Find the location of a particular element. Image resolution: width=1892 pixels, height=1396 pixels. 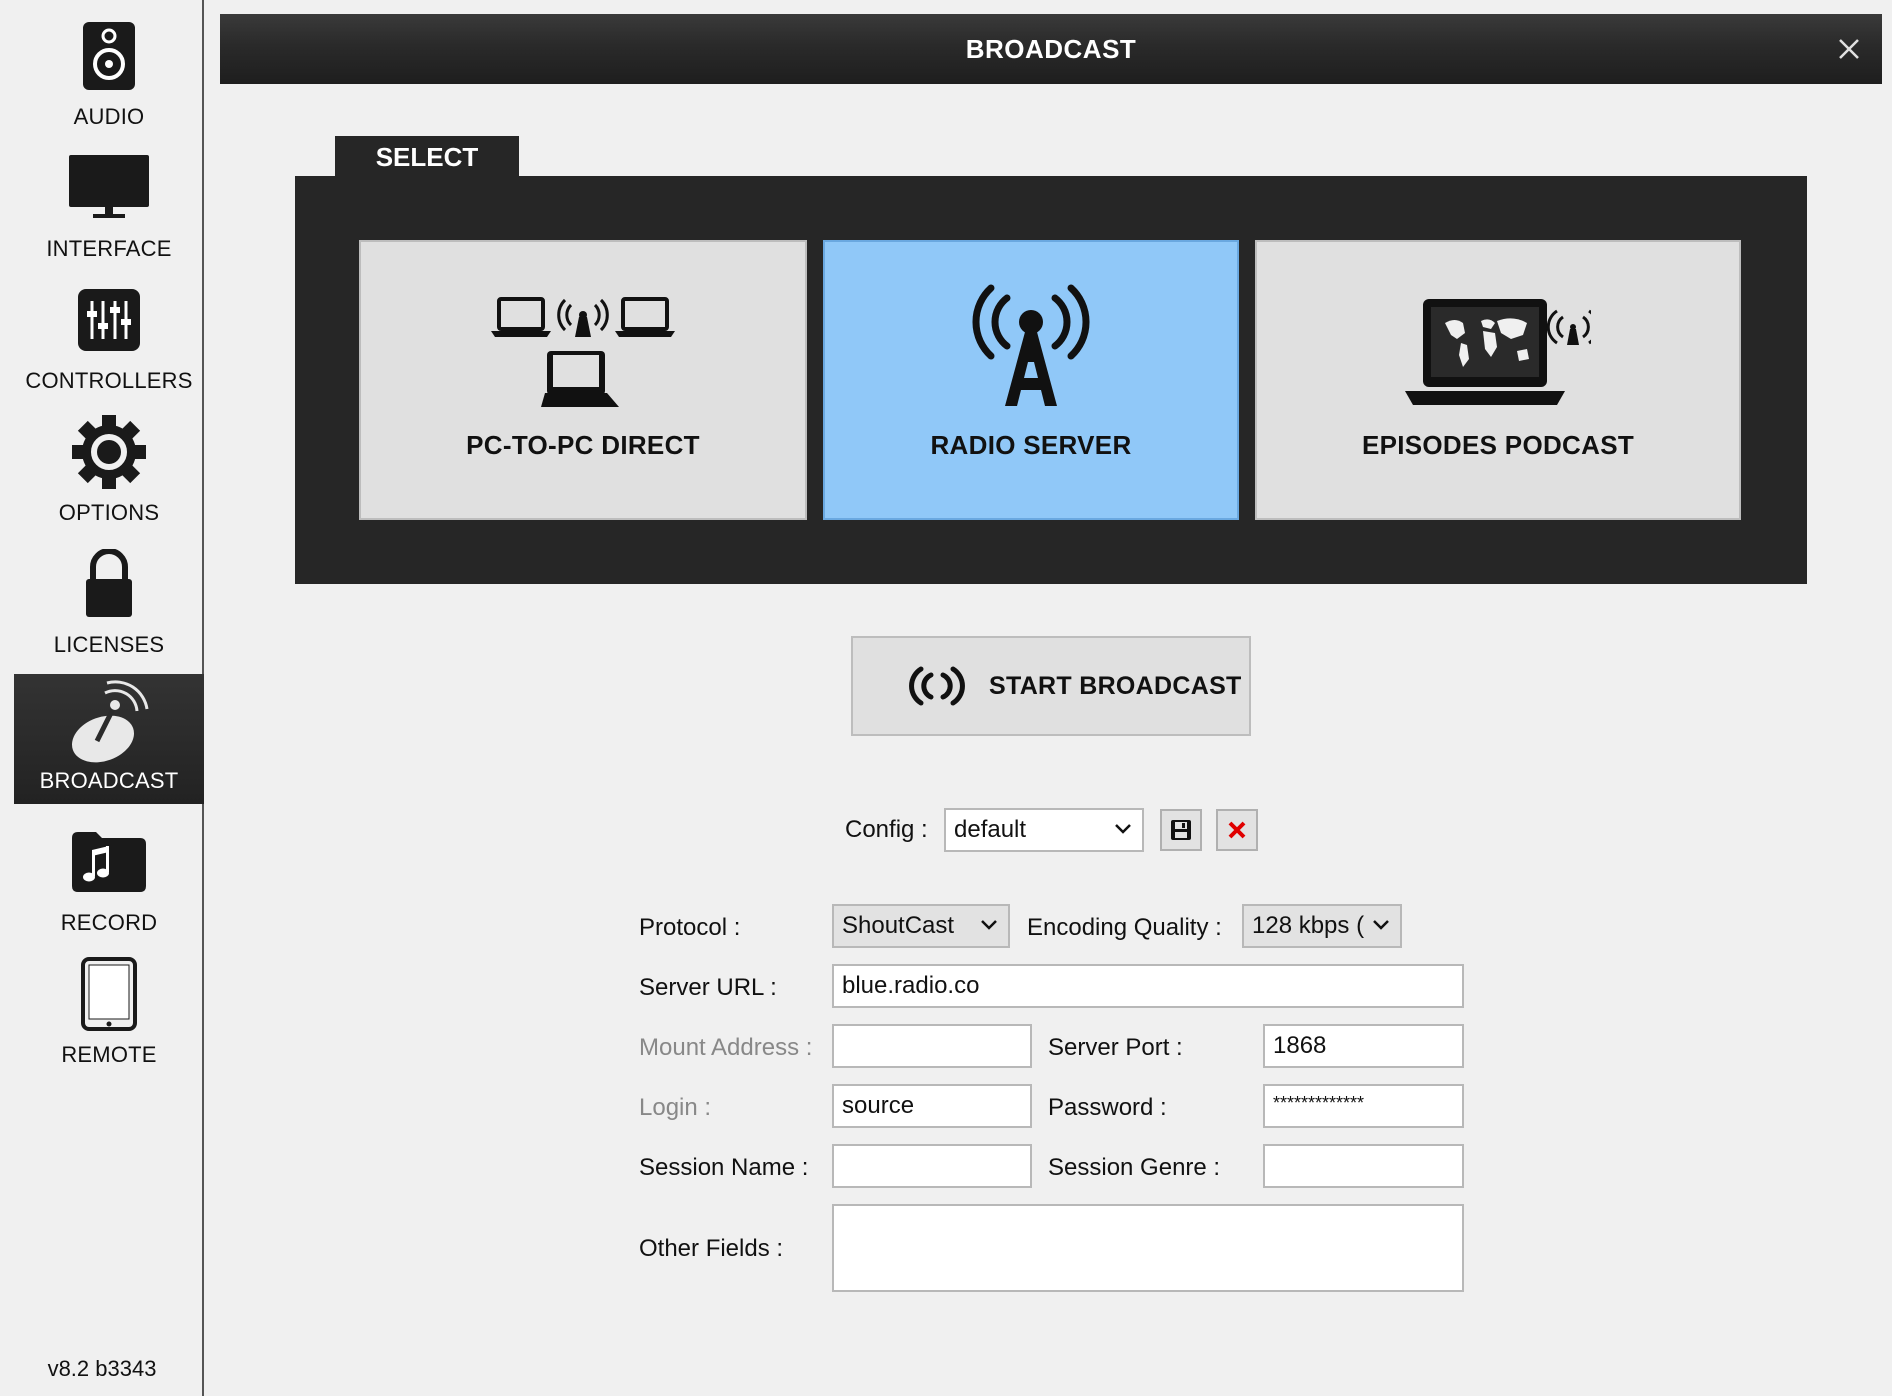

server-port-label: Server Port : is located at coordinates (1115, 1047).